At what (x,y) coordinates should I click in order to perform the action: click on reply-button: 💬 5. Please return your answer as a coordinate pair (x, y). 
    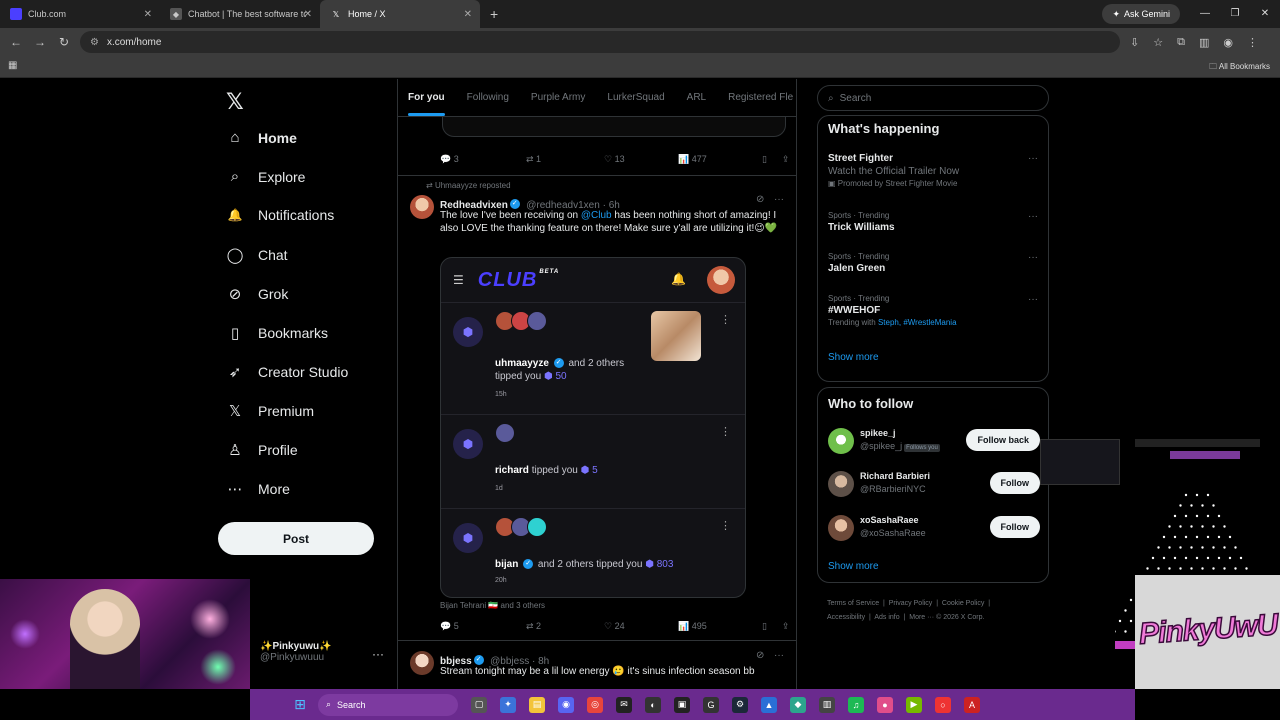
    Looking at the image, I should click on (483, 626).